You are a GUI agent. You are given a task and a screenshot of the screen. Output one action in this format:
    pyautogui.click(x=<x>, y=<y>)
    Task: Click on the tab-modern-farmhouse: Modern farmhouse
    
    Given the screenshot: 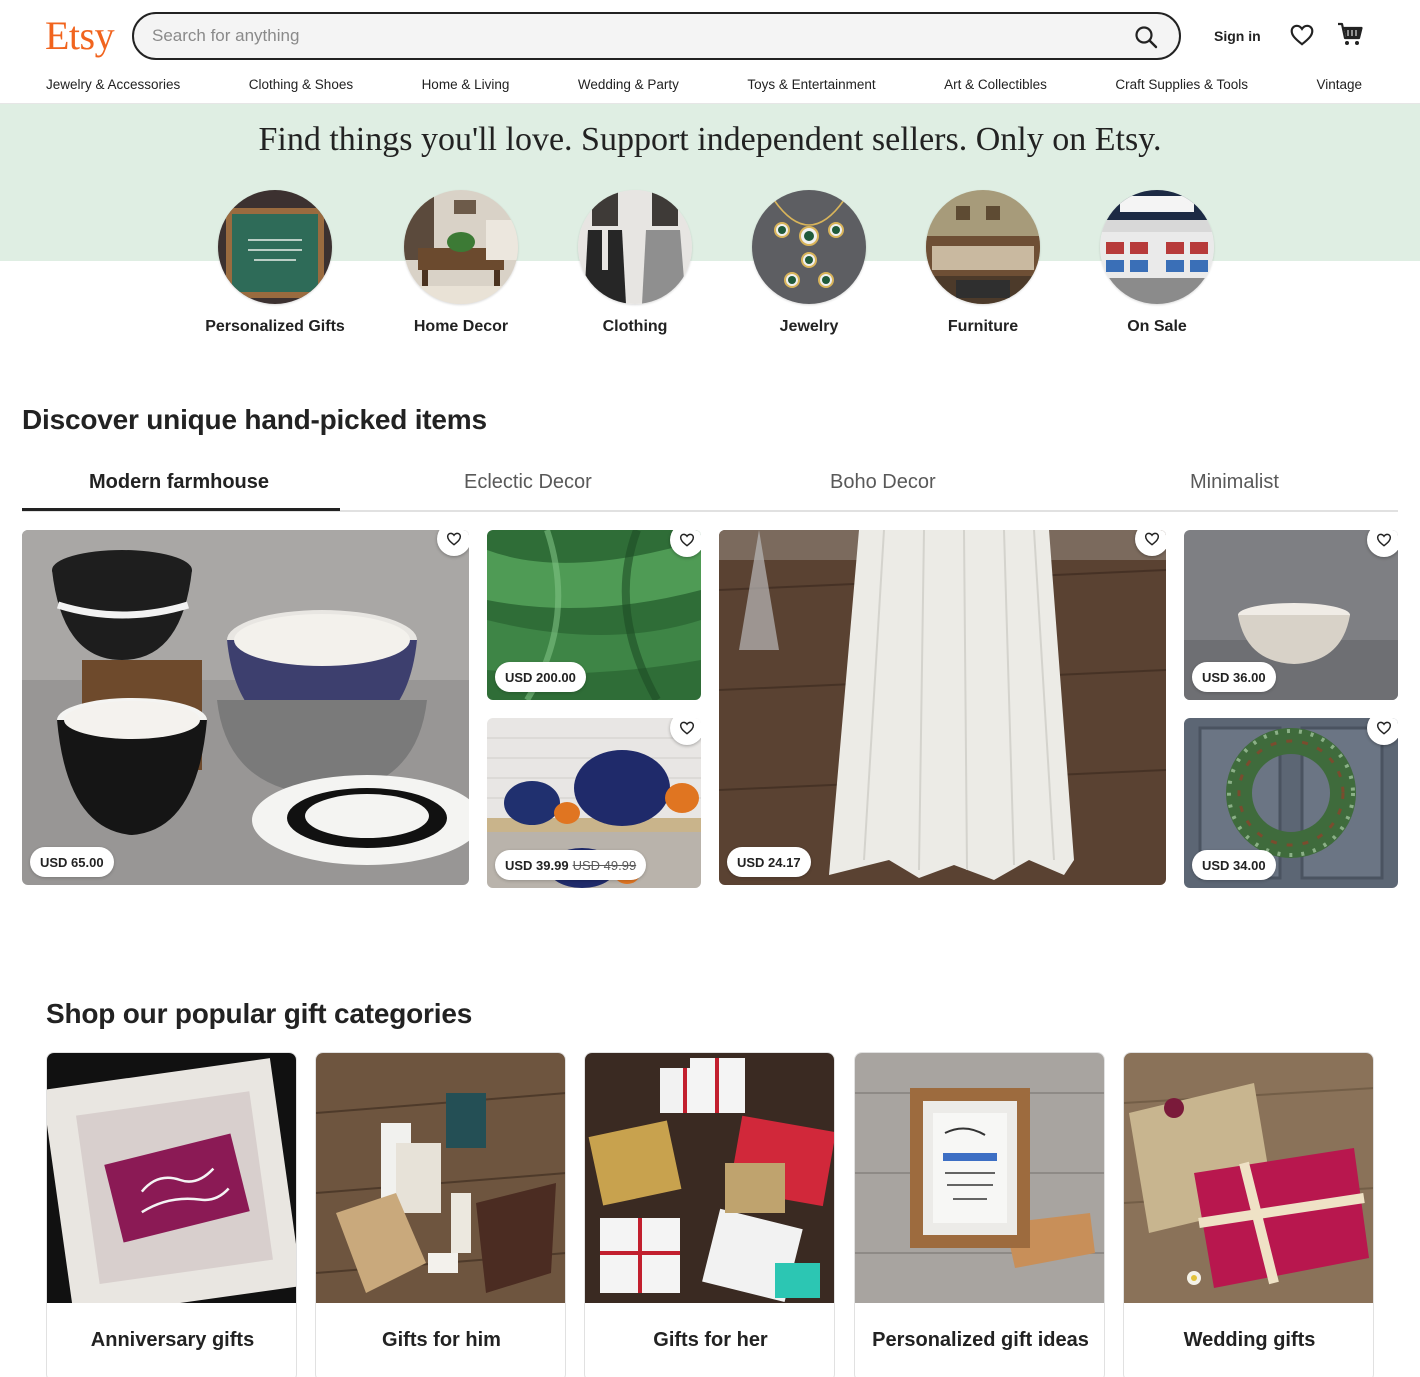 What is the action you would take?
    pyautogui.click(x=179, y=482)
    